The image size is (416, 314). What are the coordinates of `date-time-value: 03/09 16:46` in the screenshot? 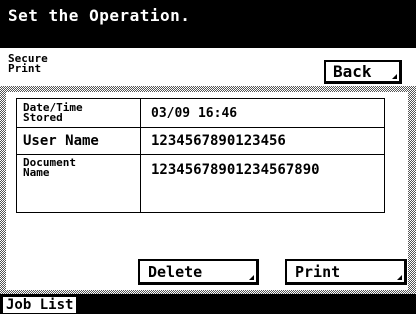 It's located at (262, 113).